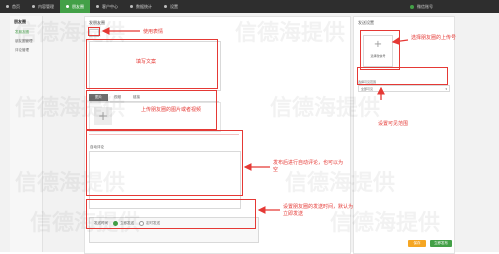 The image size is (499, 254). I want to click on annotation-visibility: 设置可见范围, so click(393, 124).